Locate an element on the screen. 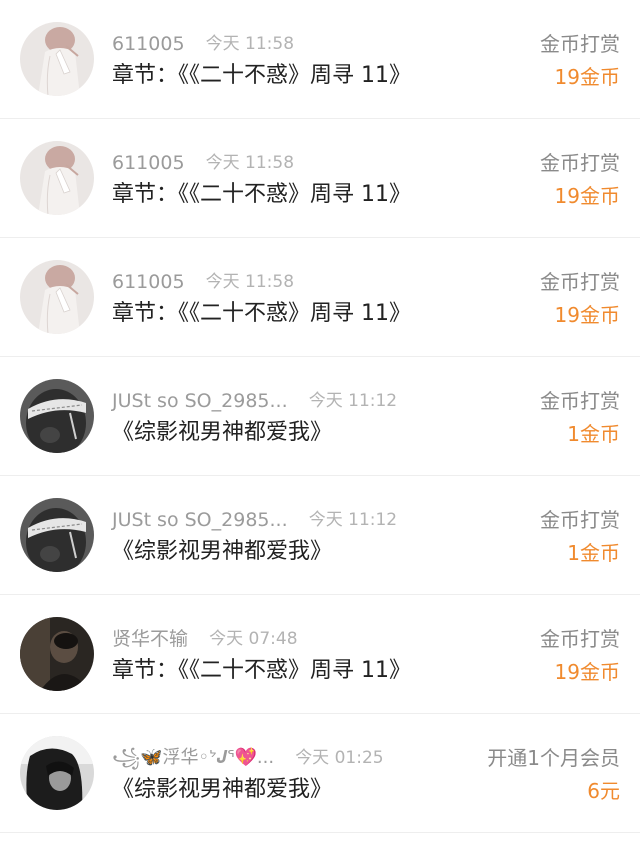 Image resolution: width=640 pixels, height=843 pixels. gift-type-label: 开通1个月会员 is located at coordinates (553, 758).